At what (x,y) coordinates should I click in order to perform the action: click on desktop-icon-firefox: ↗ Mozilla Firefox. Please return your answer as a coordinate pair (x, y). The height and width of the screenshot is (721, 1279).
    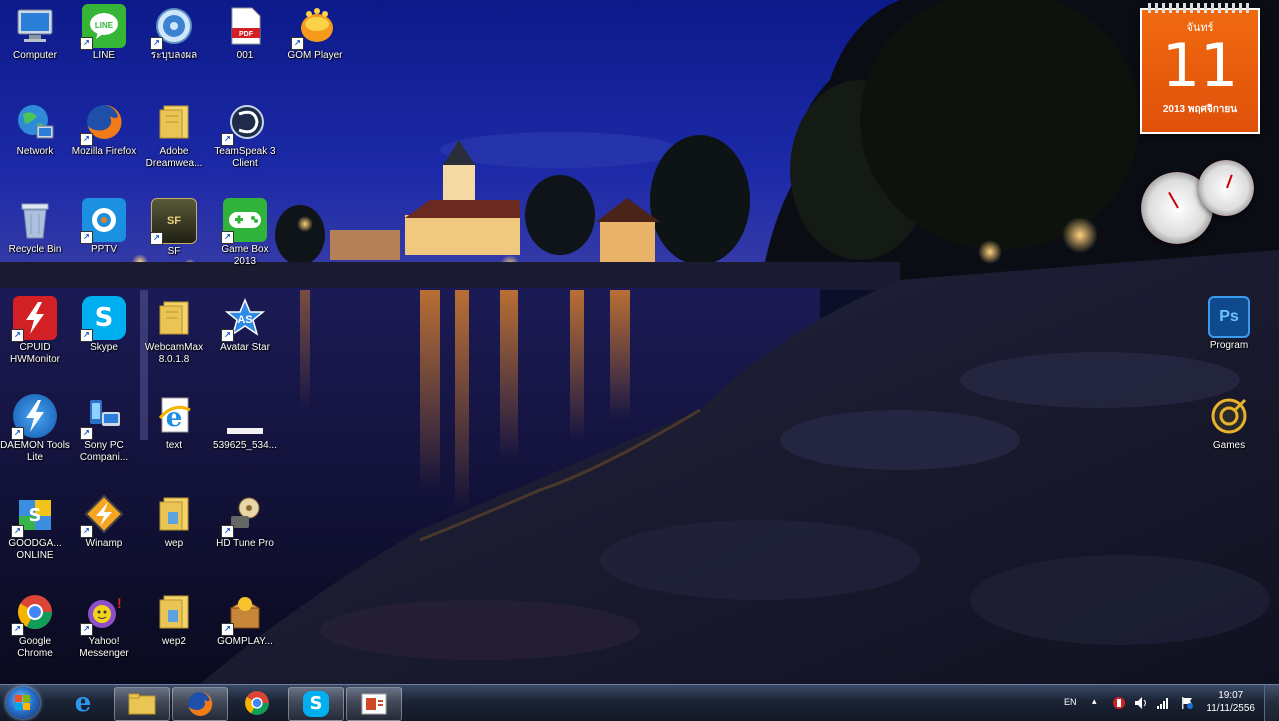
    Looking at the image, I should click on (104, 129).